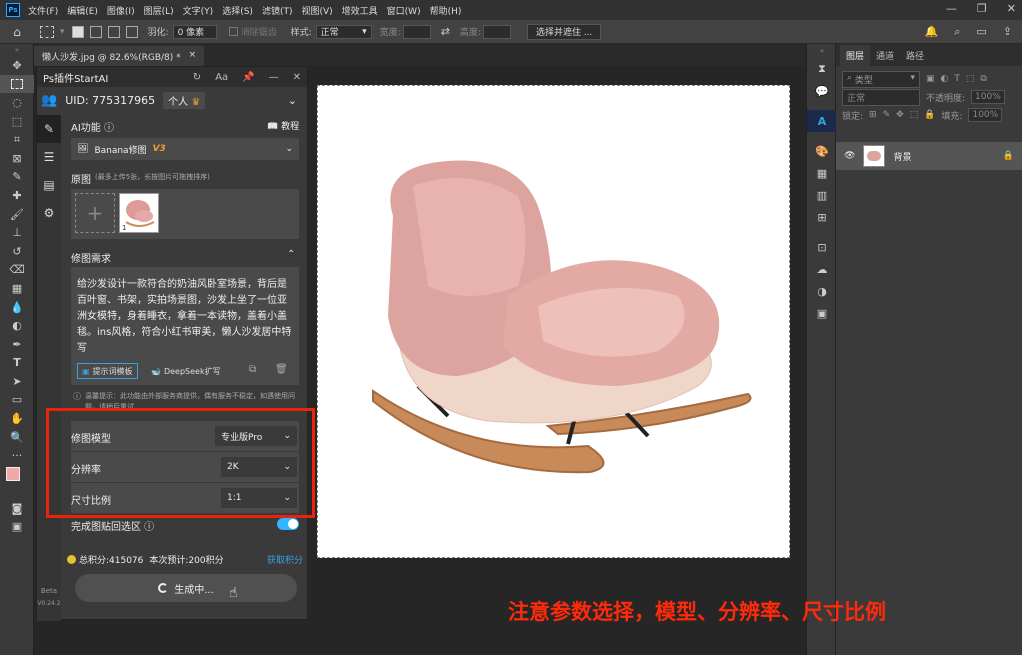 The height and width of the screenshot is (655, 1022). I want to click on history-icon: ⧉, so click(252, 369).